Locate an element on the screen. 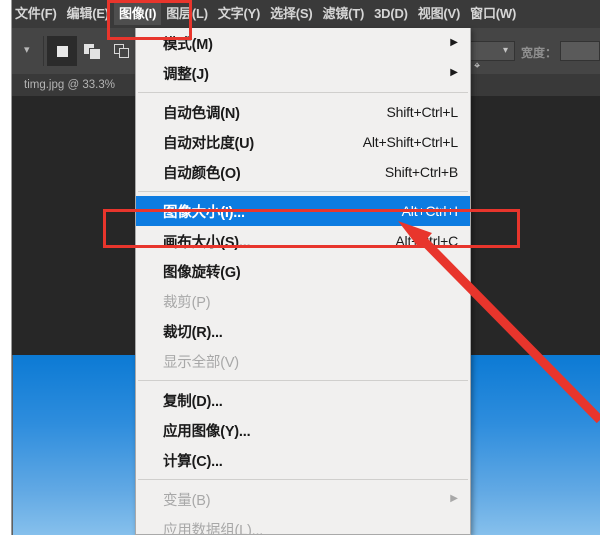 This screenshot has height=535, width=600. subtract-from-selection-icon is located at coordinates (122, 51).